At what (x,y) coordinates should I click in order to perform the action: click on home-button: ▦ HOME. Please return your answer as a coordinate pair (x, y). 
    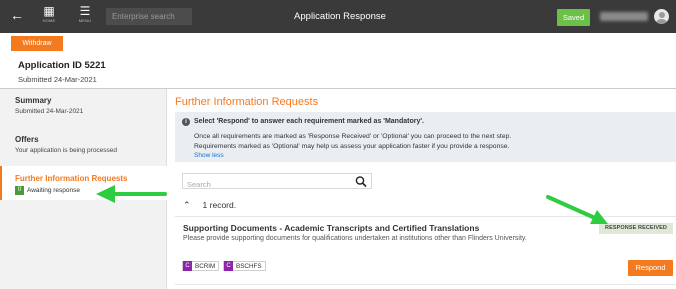
    Looking at the image, I should click on (49, 17).